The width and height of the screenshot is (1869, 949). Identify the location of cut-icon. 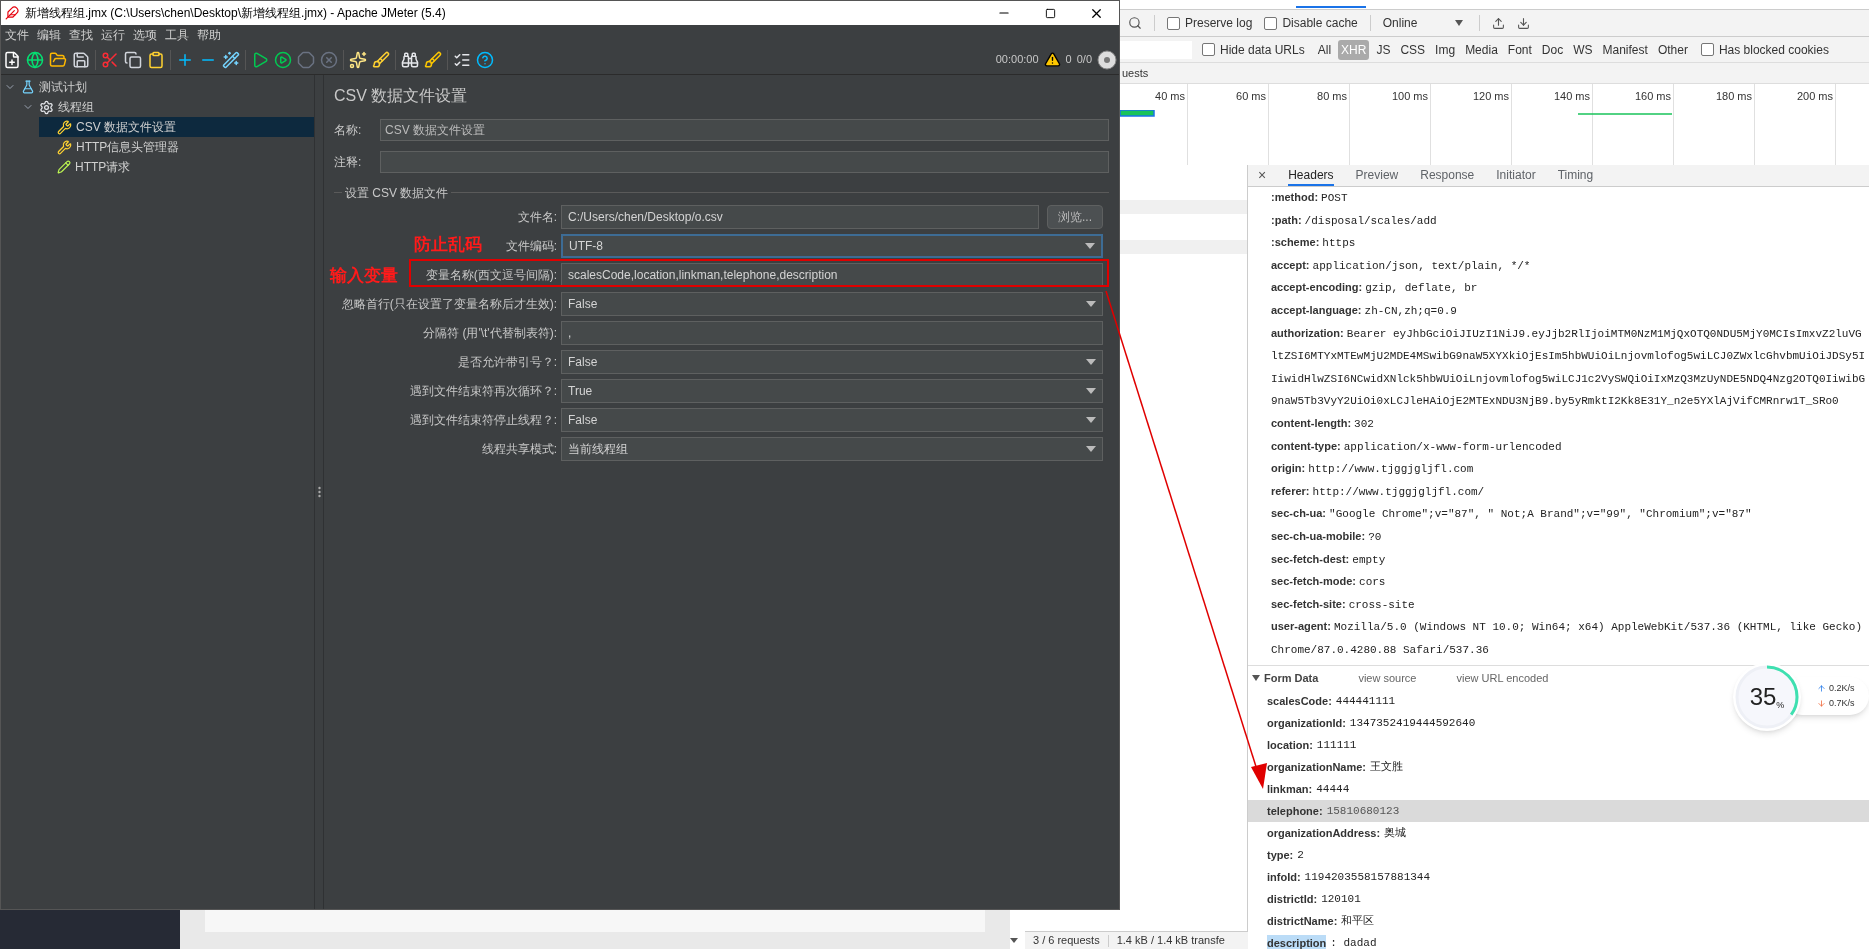
(110, 59).